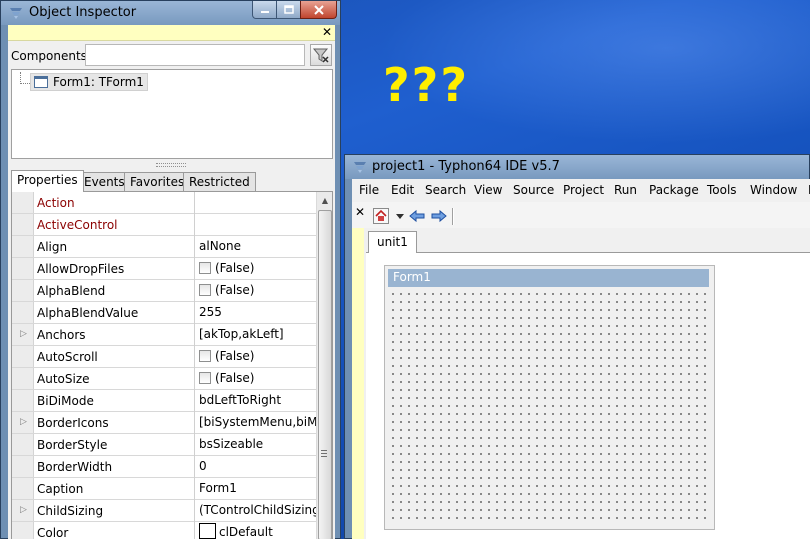  Describe the element at coordinates (257, 422) in the screenshot. I see `property-value-text: [biSystemMenu,biMin` at that location.